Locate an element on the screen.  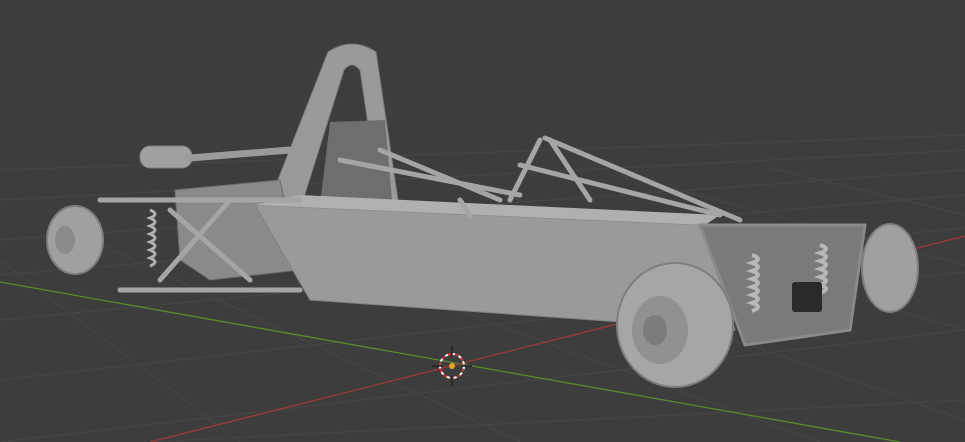
coil-spring-left is located at coordinates (151, 238).